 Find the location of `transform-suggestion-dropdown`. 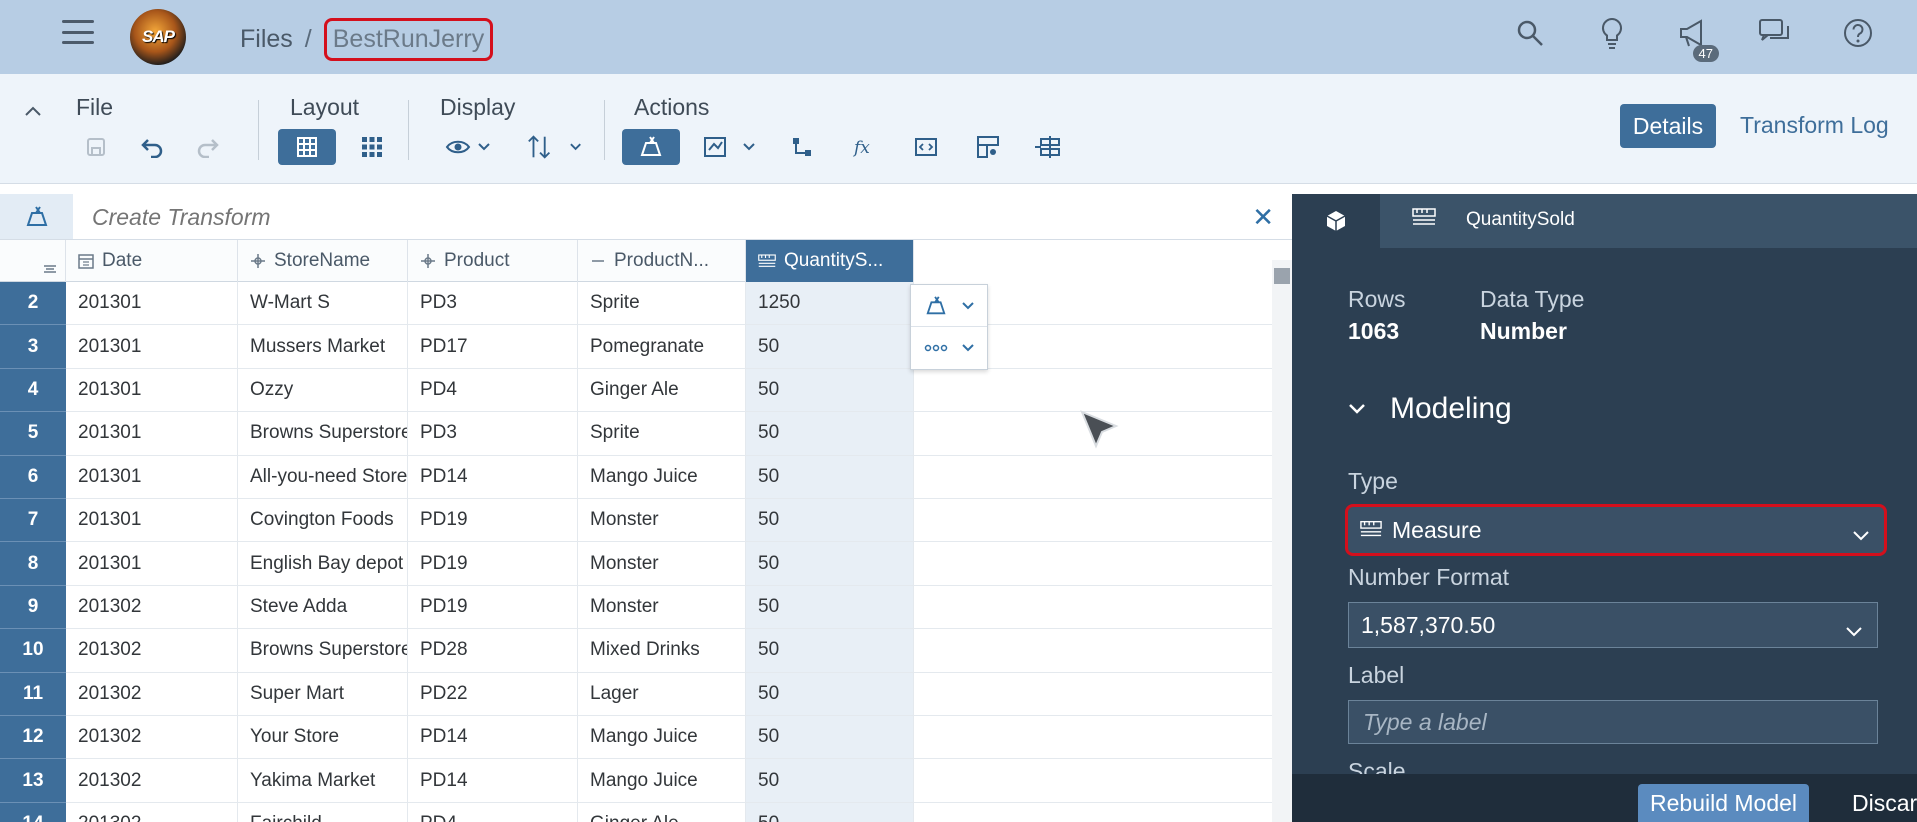

transform-suggestion-dropdown is located at coordinates (949, 306).